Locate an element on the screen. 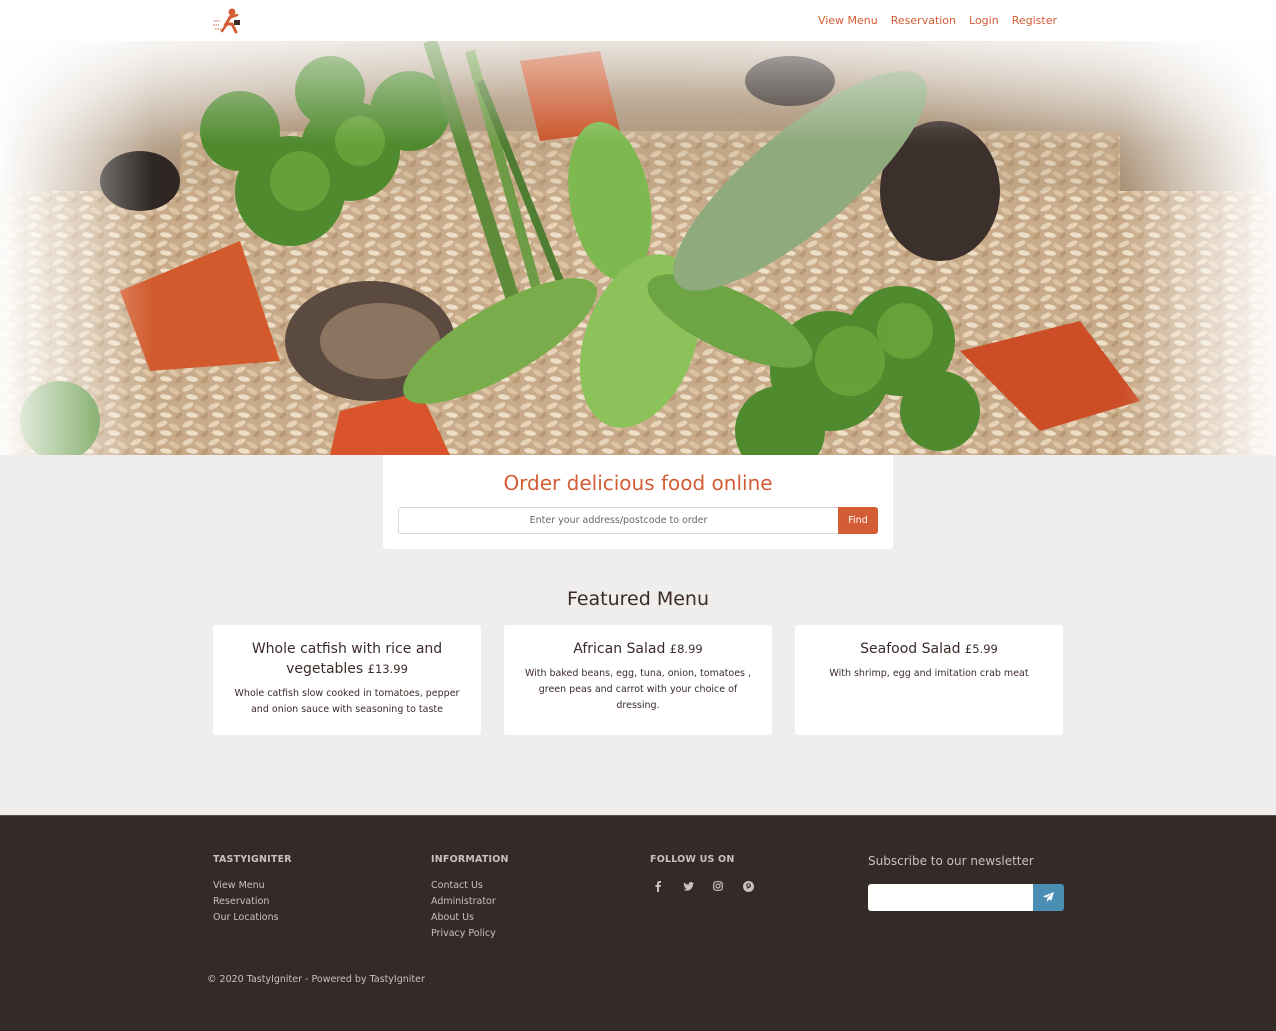  footer-link-our-locations: Our Locations is located at coordinates (252, 918).